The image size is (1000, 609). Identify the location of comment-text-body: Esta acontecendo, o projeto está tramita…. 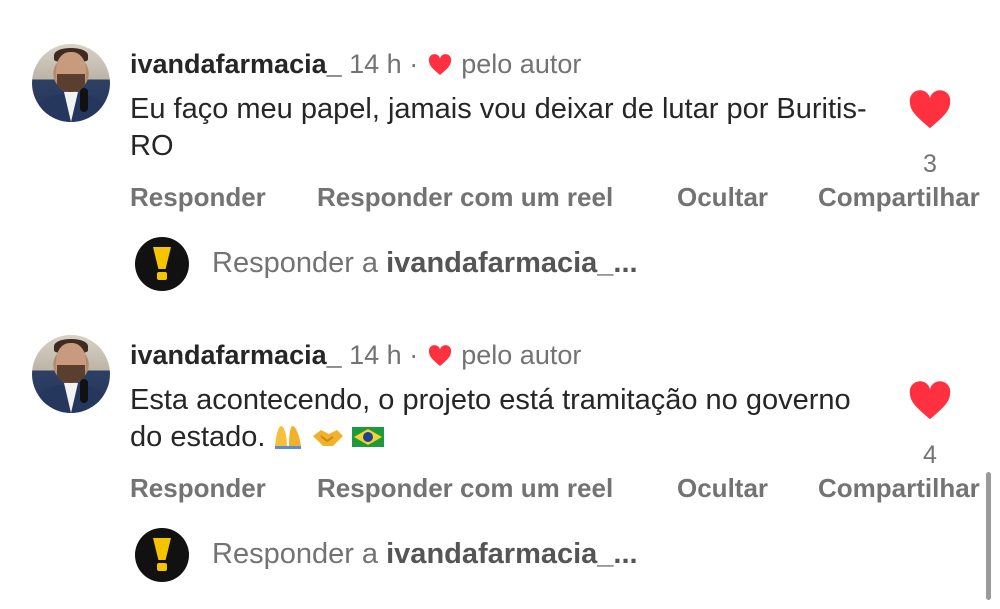
(490, 418).